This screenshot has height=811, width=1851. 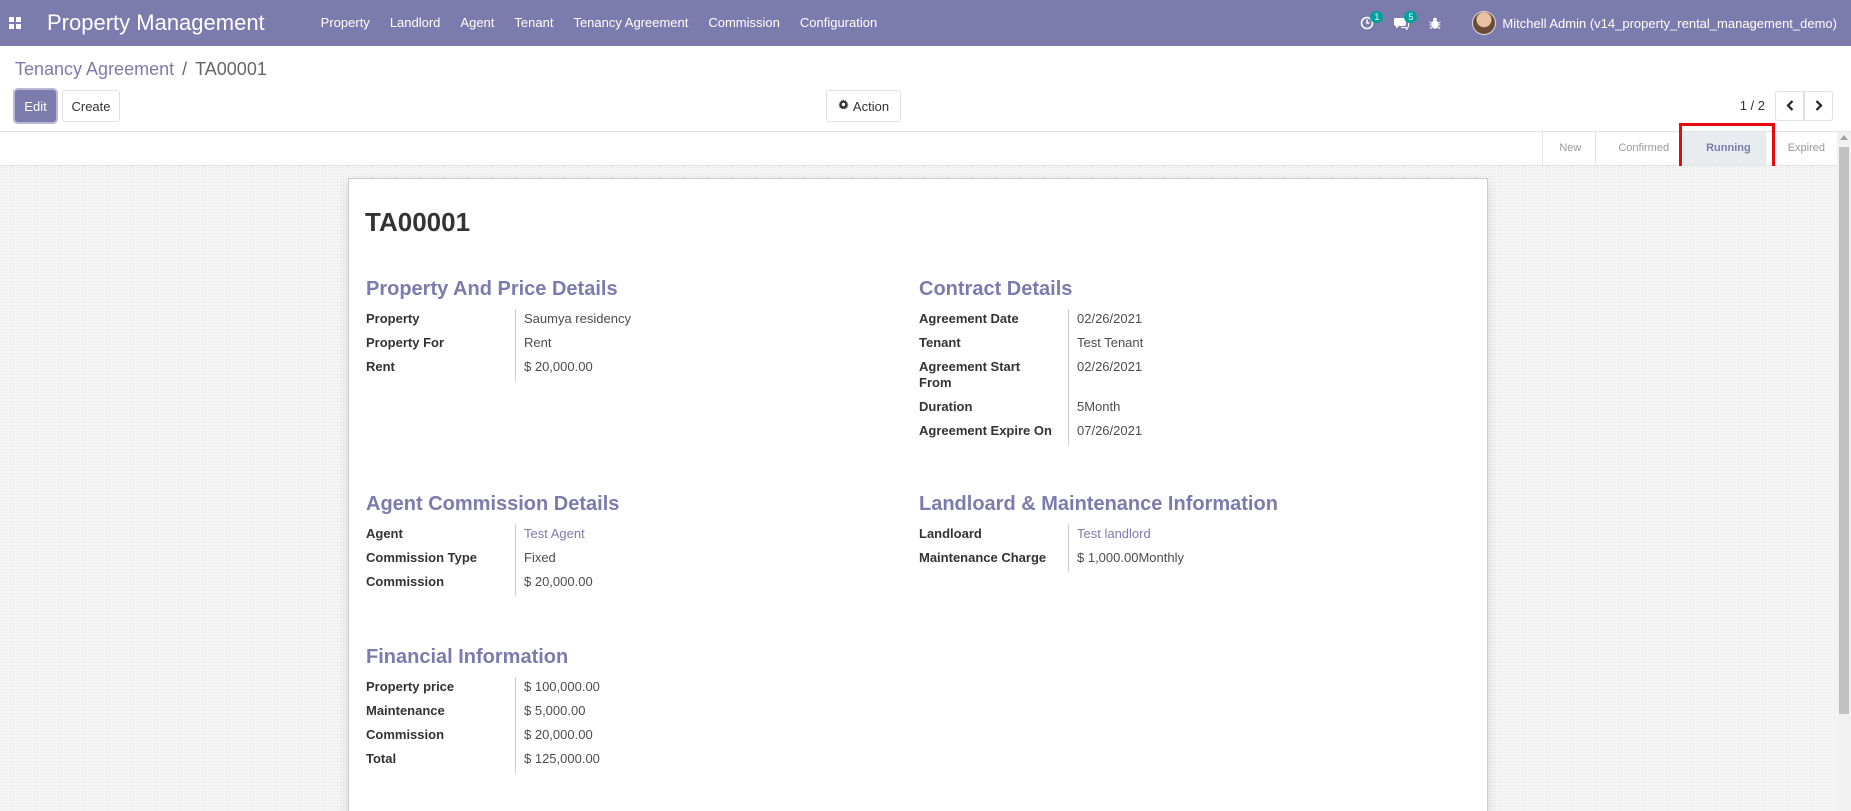 What do you see at coordinates (477, 23) in the screenshot?
I see `menu-item-agent: Agent` at bounding box center [477, 23].